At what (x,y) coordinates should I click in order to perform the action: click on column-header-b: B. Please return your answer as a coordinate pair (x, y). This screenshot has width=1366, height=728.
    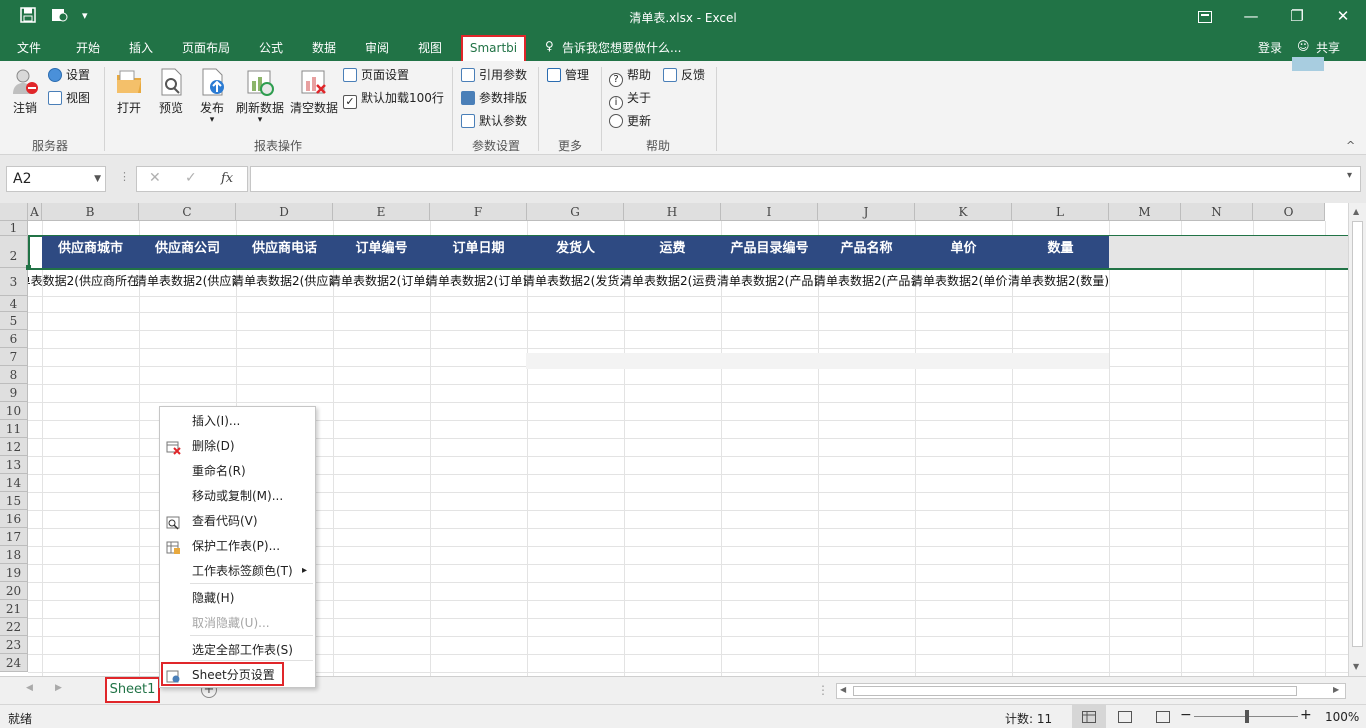
    Looking at the image, I should click on (90, 212).